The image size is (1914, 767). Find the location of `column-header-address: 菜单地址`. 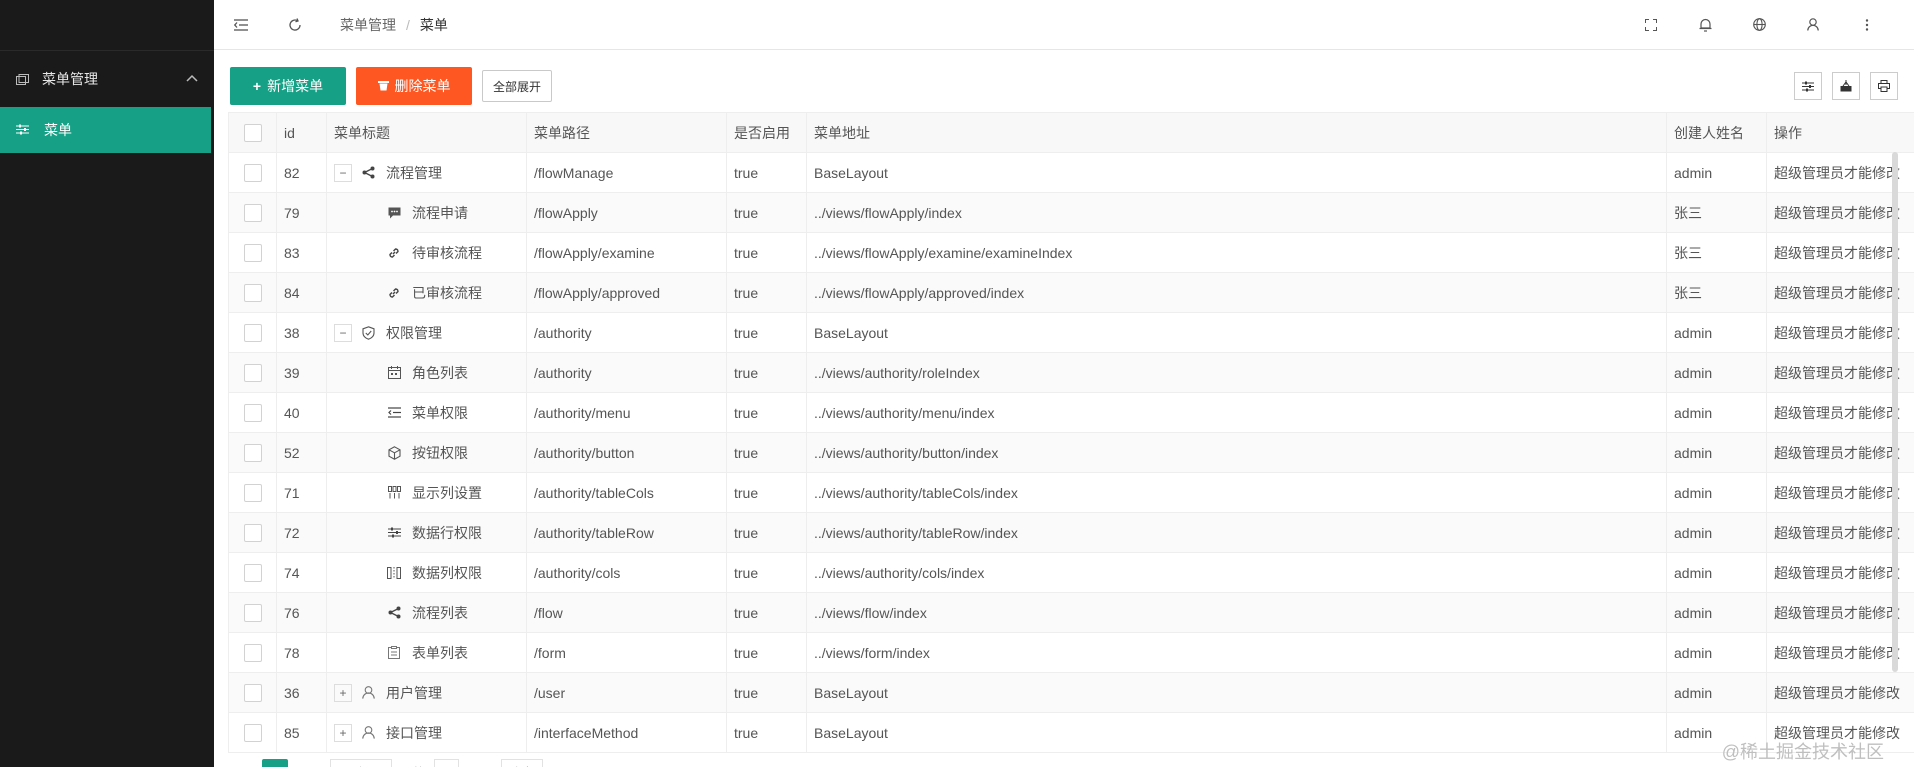

column-header-address: 菜单地址 is located at coordinates (1236, 132).